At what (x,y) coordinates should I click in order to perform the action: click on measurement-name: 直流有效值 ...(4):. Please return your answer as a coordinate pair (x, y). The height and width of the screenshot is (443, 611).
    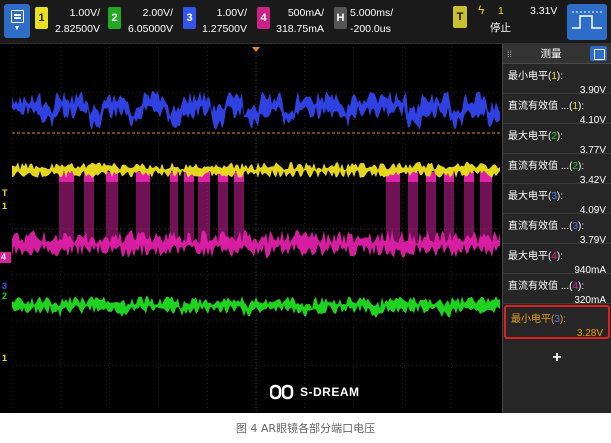
    Looking at the image, I should click on (546, 286).